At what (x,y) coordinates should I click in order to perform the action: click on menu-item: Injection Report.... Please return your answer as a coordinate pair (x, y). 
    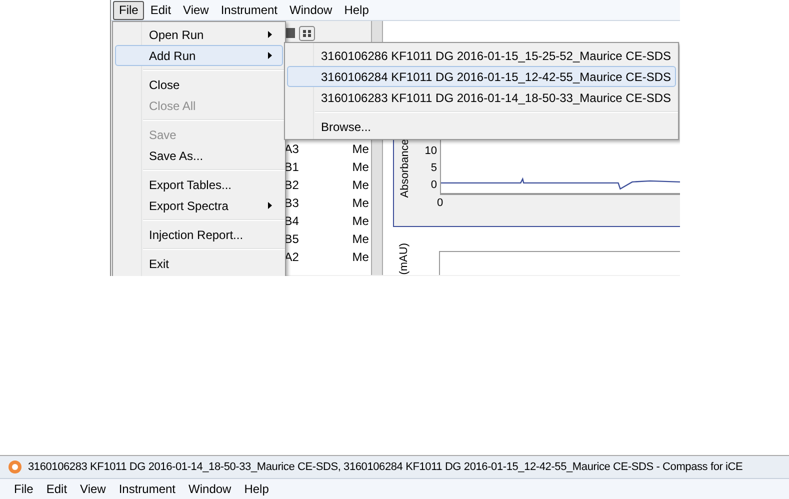
    Looking at the image, I should click on (199, 234).